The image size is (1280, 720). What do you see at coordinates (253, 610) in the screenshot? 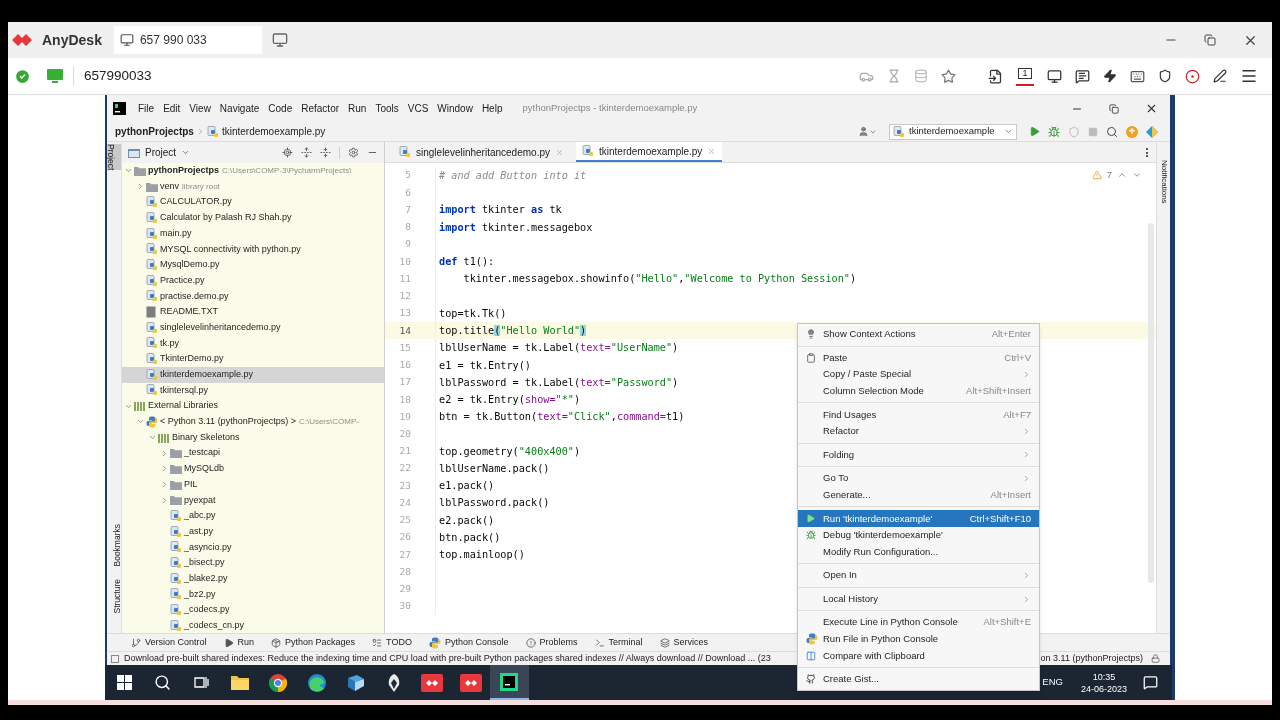
I see `tree-item: _codecs.py` at bounding box center [253, 610].